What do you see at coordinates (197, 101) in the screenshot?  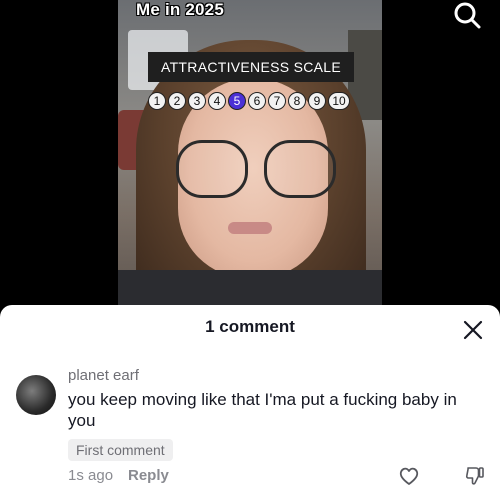 I see `scale-dot-3: 3` at bounding box center [197, 101].